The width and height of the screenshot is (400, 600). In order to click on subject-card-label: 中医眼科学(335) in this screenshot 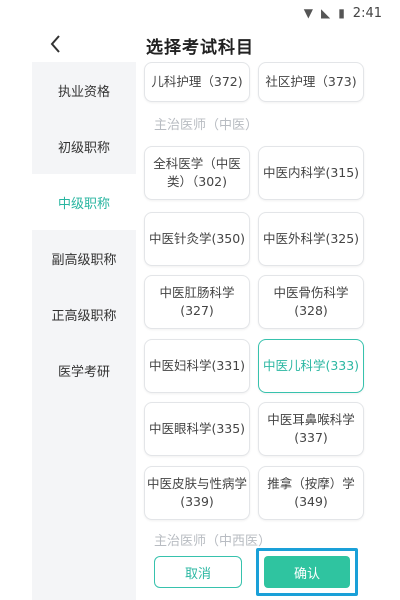, I will do `click(197, 428)`.